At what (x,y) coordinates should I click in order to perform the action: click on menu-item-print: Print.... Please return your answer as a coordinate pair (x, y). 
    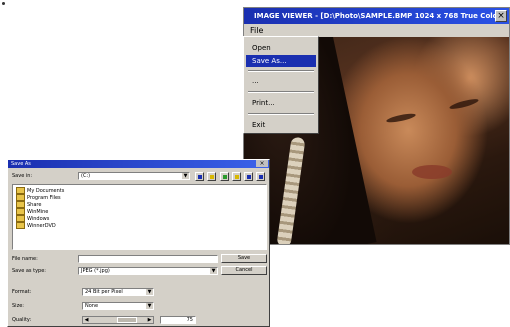
    Looking at the image, I should click on (281, 103).